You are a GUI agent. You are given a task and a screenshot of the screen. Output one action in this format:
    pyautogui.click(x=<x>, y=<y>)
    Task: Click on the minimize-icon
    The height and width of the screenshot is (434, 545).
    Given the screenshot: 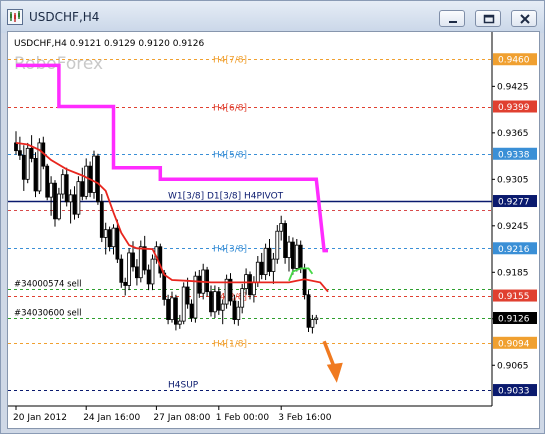 What is the action you would take?
    pyautogui.click(x=453, y=22)
    